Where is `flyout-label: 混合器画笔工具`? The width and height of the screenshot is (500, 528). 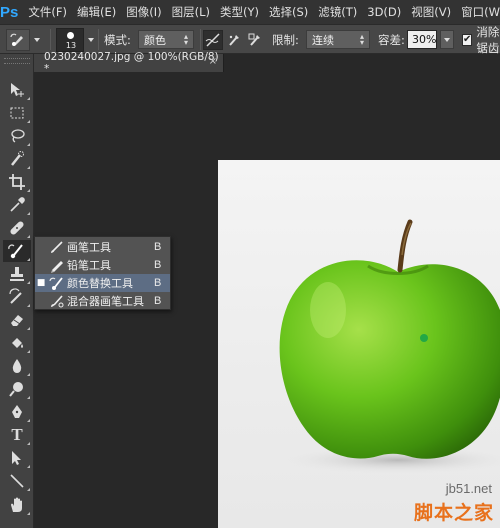
flyout-label: 混合器画笔工具 is located at coordinates (105, 301).